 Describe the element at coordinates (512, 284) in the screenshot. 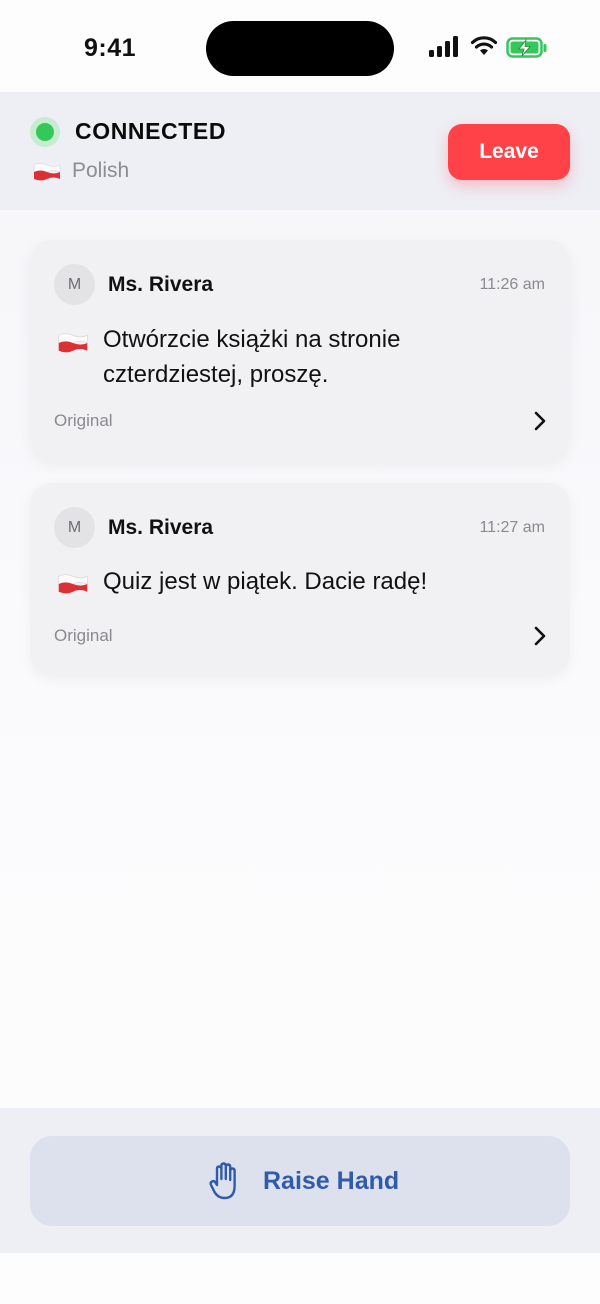

I see `message-timestamp: 11:26 am` at that location.